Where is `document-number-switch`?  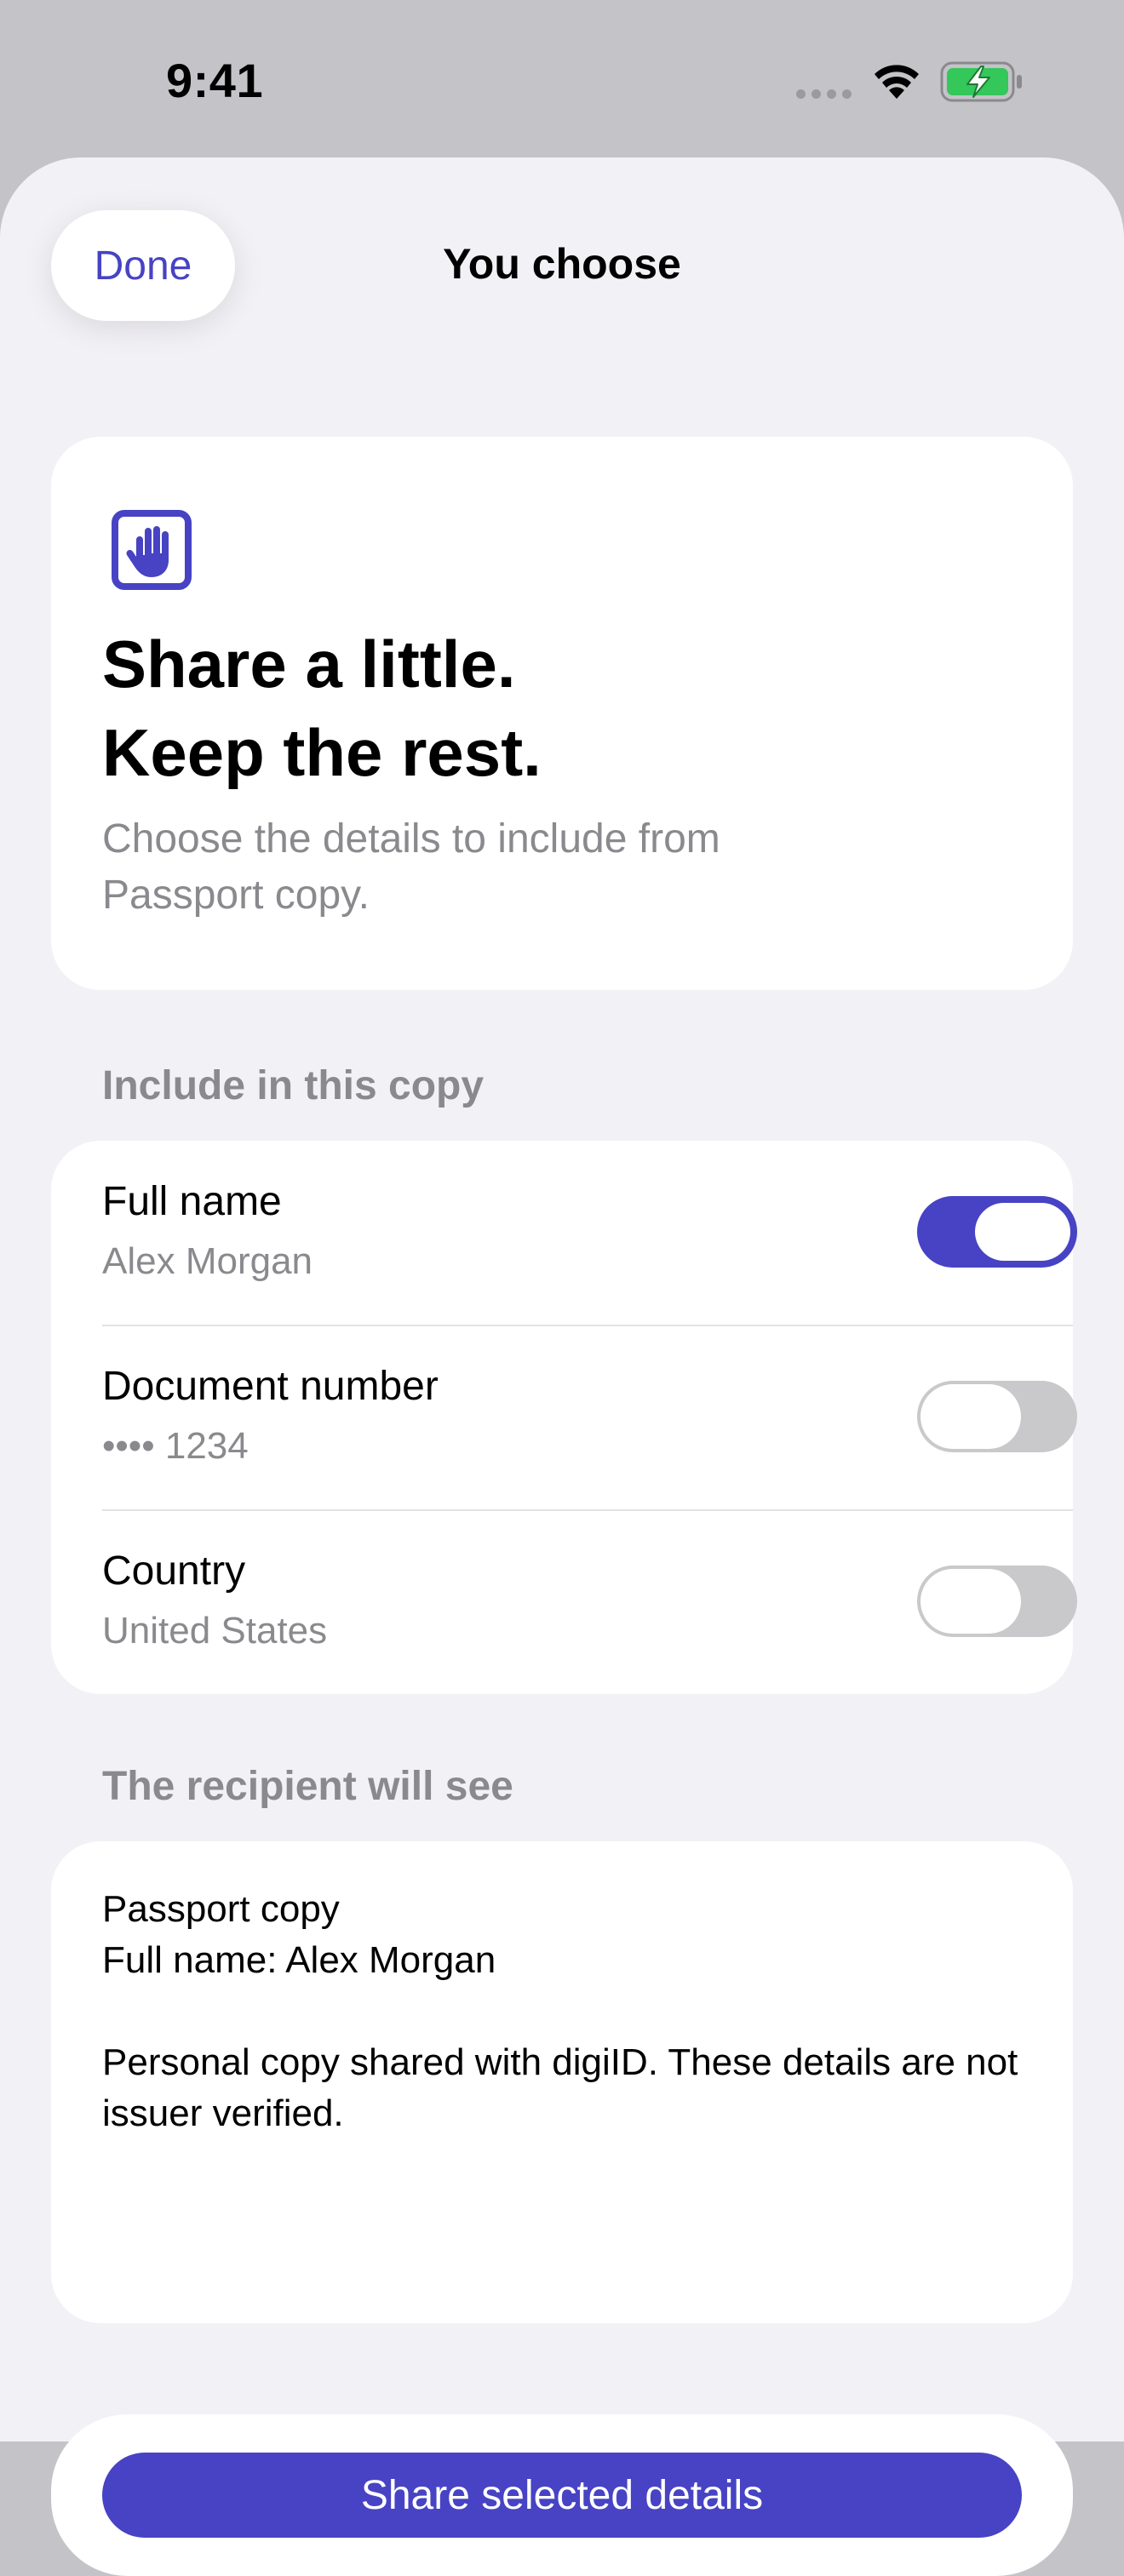 document-number-switch is located at coordinates (997, 1417).